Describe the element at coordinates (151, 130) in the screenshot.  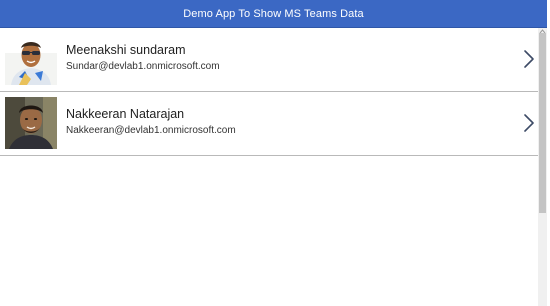
I see `user-email: Nakkeeran@devlab1.onmicrosoft.com` at that location.